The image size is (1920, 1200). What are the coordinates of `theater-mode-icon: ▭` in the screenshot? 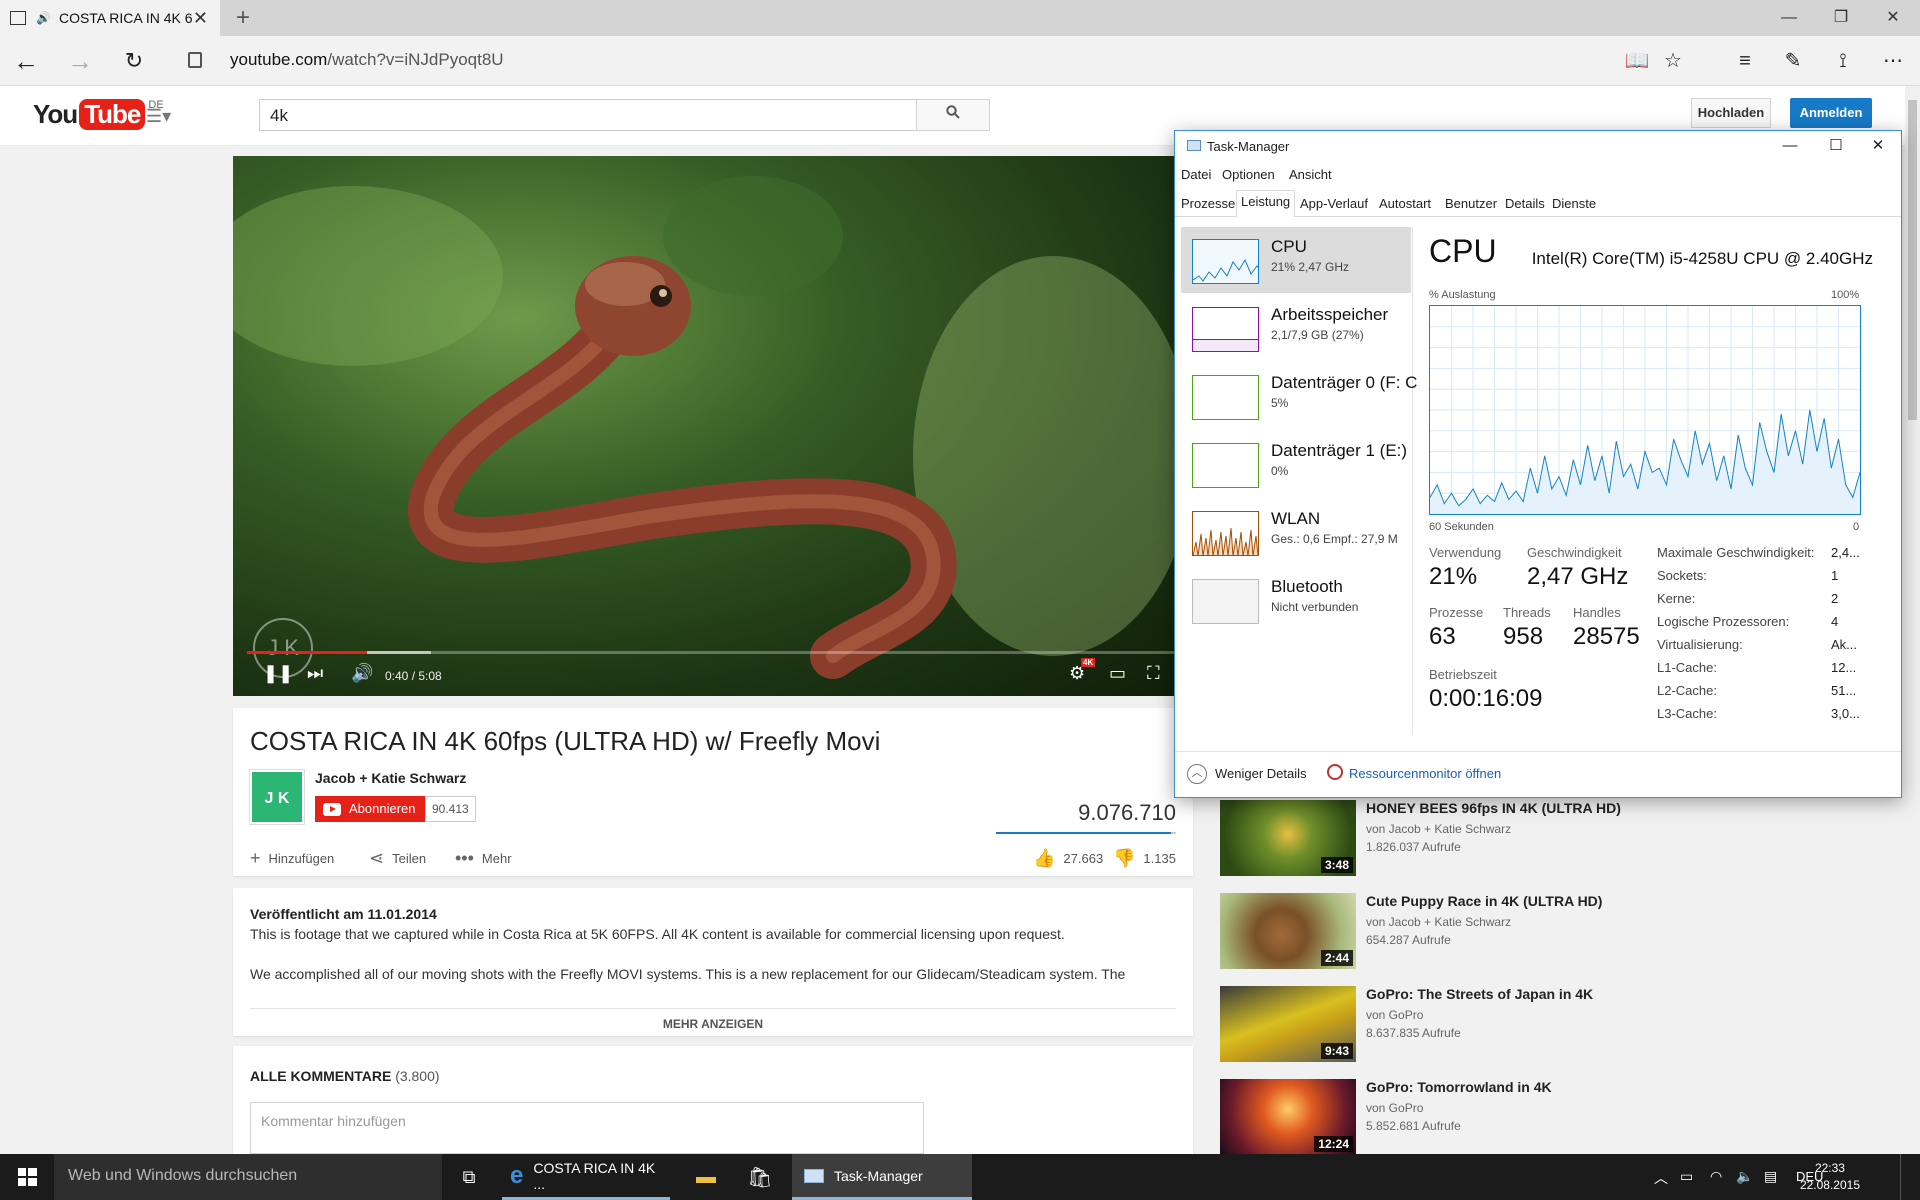 It's located at (1117, 673).